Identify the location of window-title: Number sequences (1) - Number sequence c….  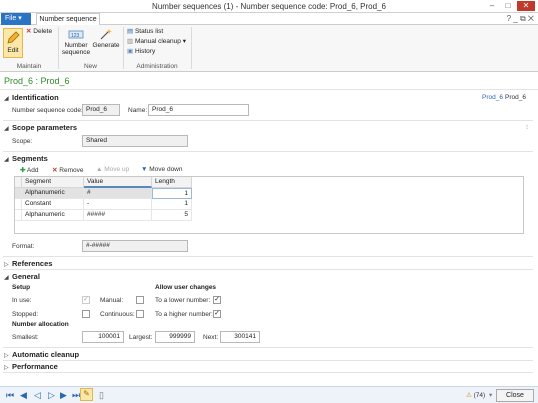
(269, 6).